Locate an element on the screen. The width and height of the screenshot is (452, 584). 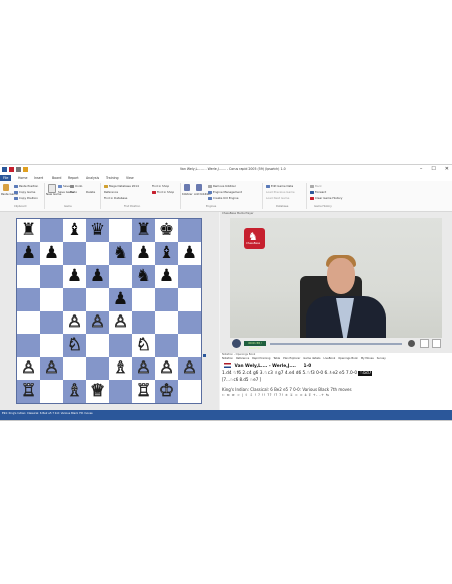
undo-icon is located at coordinates (18, 169).